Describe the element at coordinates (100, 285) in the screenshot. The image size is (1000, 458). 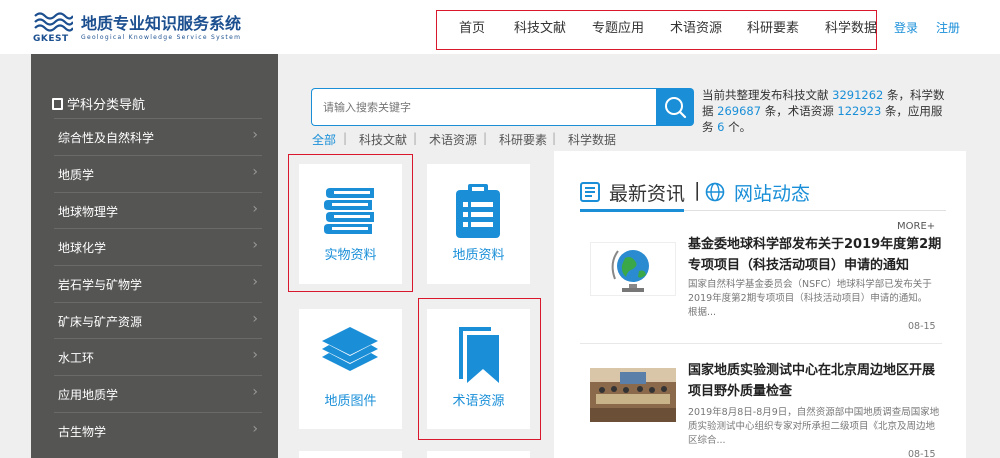
I see `sidebar-item-label: 岩石学与矿物学` at that location.